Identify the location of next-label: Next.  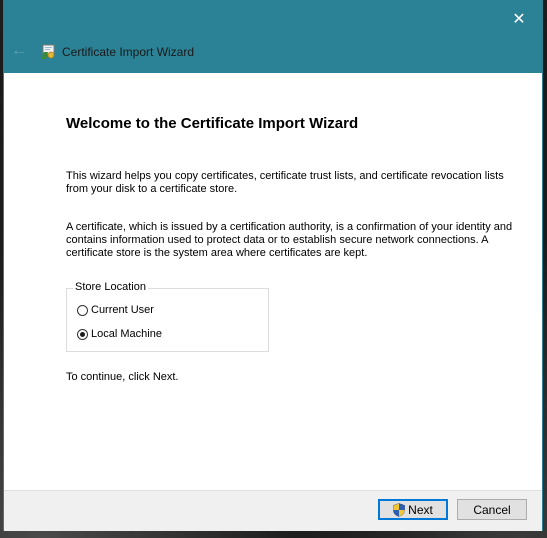
(420, 509).